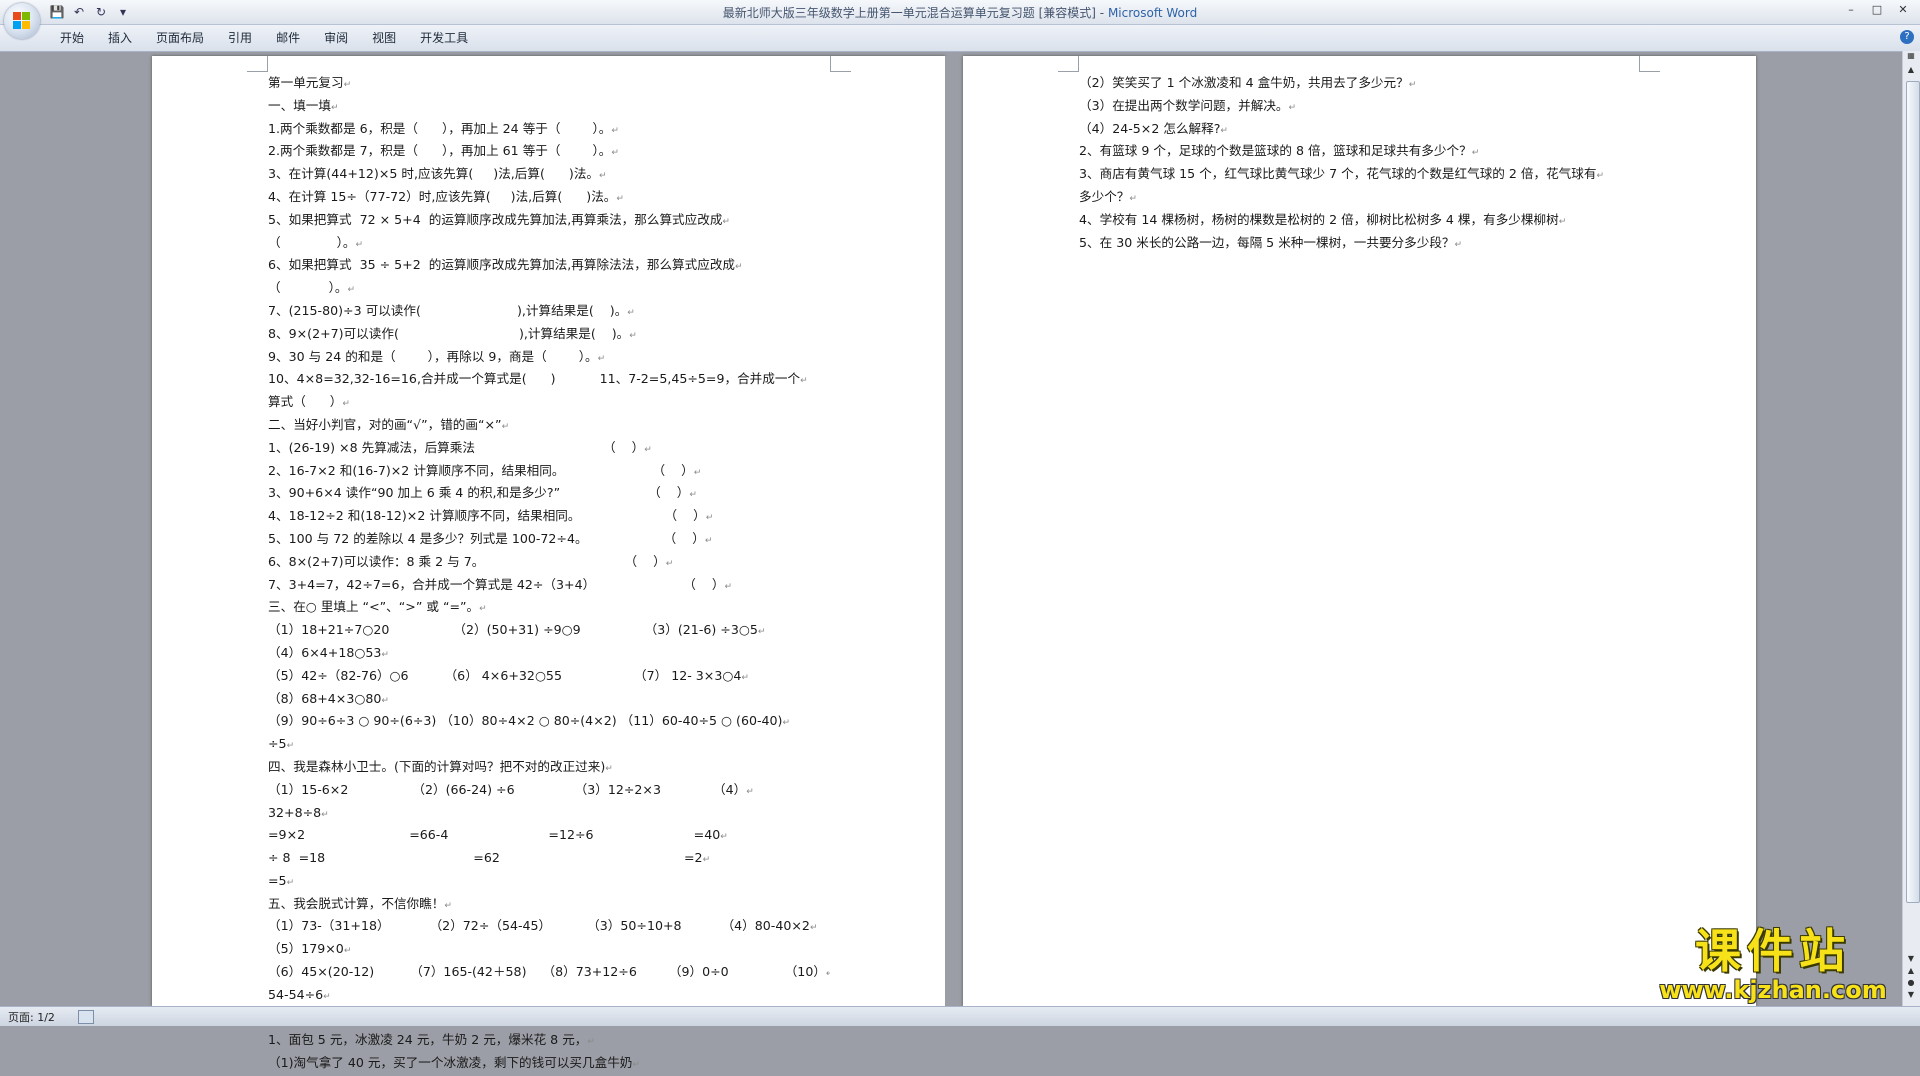 Image resolution: width=1920 pixels, height=1076 pixels. Describe the element at coordinates (374, 607) in the screenshot. I see `line-text: 三、在○ 里填上 “<”、“>” 或 “=”。` at that location.